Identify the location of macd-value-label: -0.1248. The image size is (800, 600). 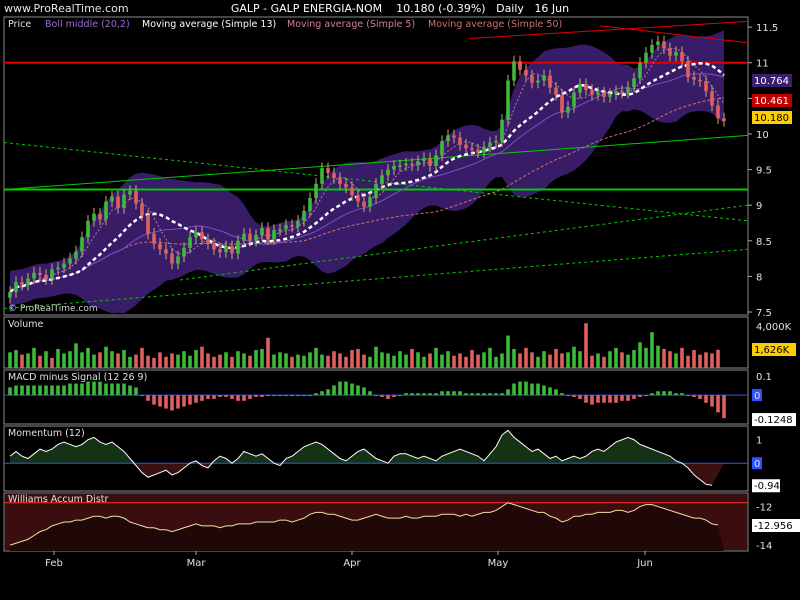
(773, 420).